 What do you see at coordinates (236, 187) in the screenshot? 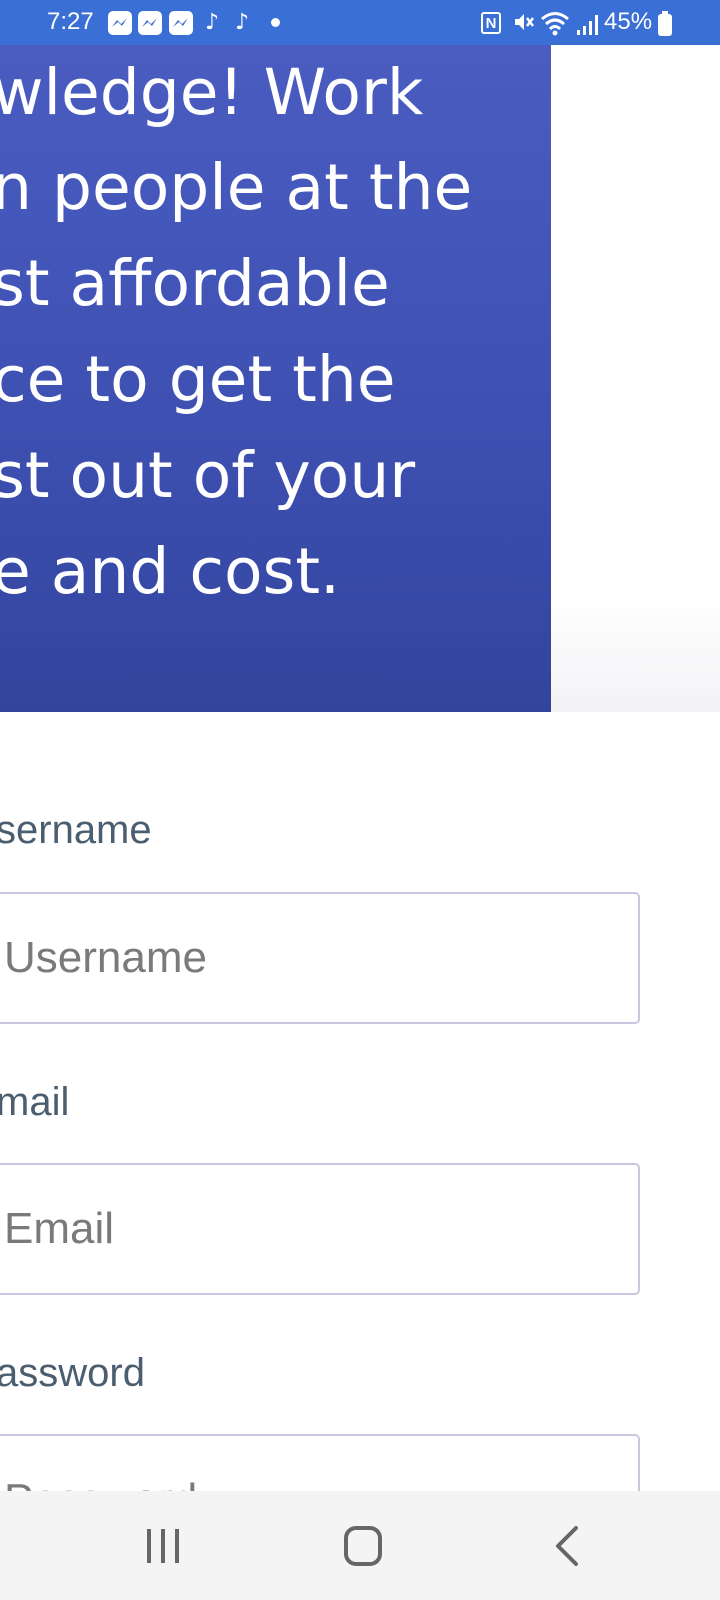
I see `hero-text-line: n people at the` at bounding box center [236, 187].